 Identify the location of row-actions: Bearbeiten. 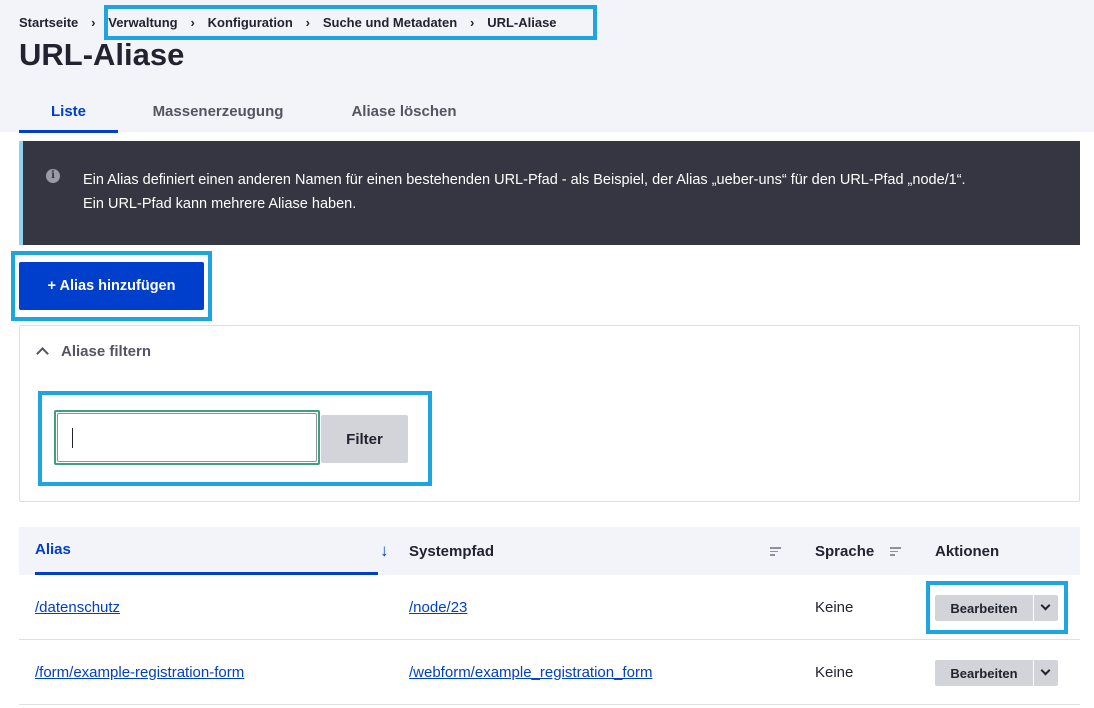
(996, 673).